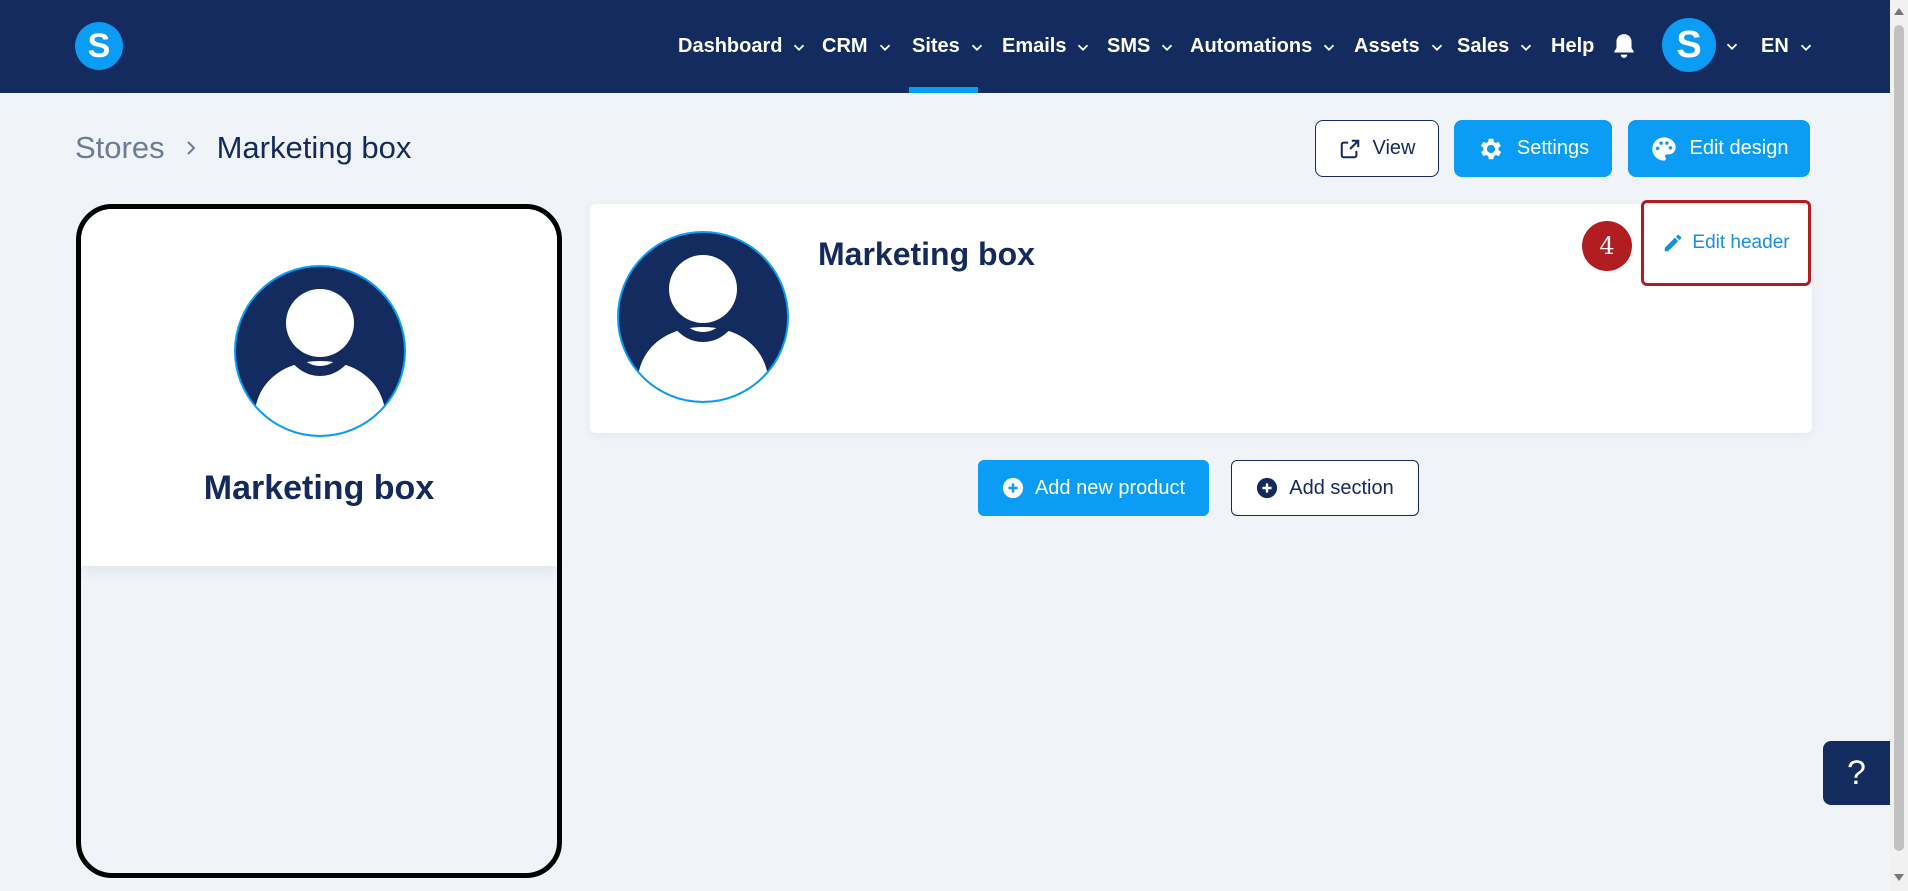 This screenshot has height=891, width=1908. What do you see at coordinates (1624, 46) in the screenshot?
I see `bell-icon` at bounding box center [1624, 46].